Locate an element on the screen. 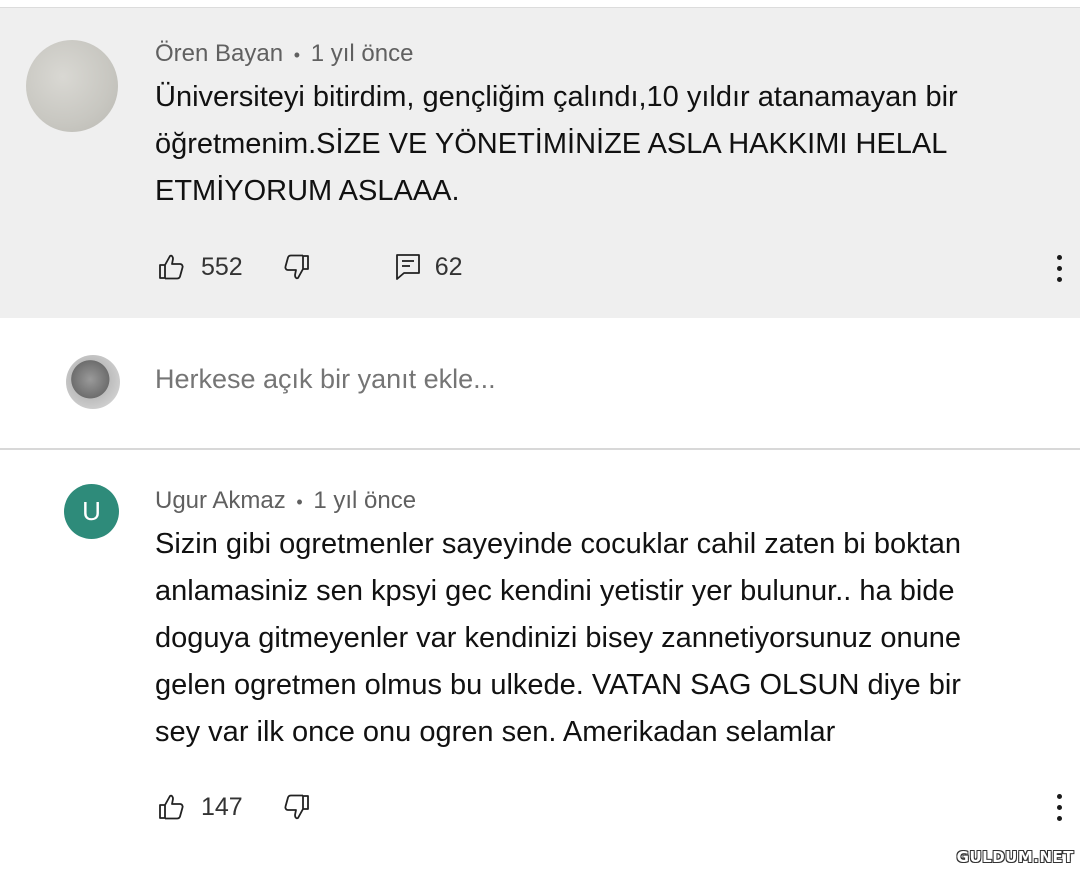  comment-actions: 552 62 is located at coordinates (310, 267).